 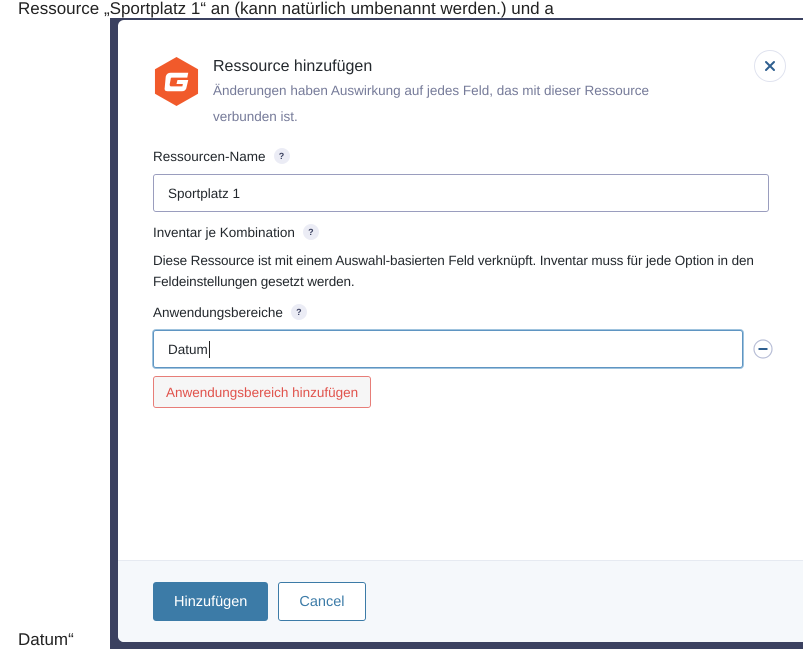 What do you see at coordinates (176, 81) in the screenshot?
I see `logo-icon` at bounding box center [176, 81].